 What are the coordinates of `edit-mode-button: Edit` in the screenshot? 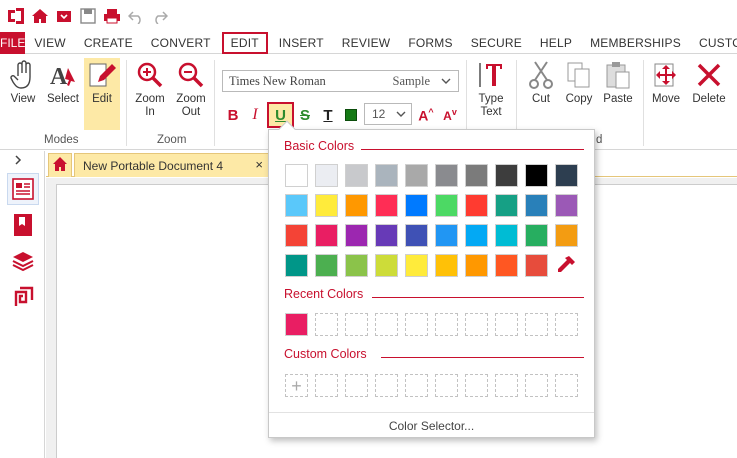 It's located at (102, 94).